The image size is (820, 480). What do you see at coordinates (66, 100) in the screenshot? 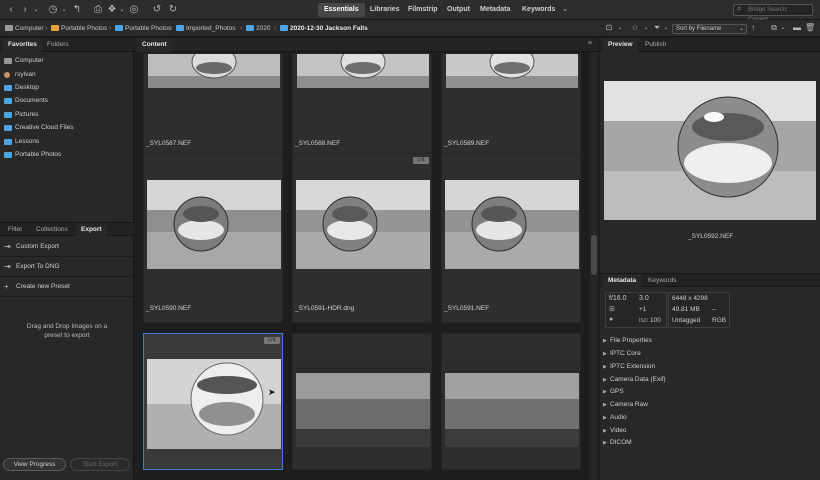
I see `favorite-documents: Documents` at bounding box center [66, 100].